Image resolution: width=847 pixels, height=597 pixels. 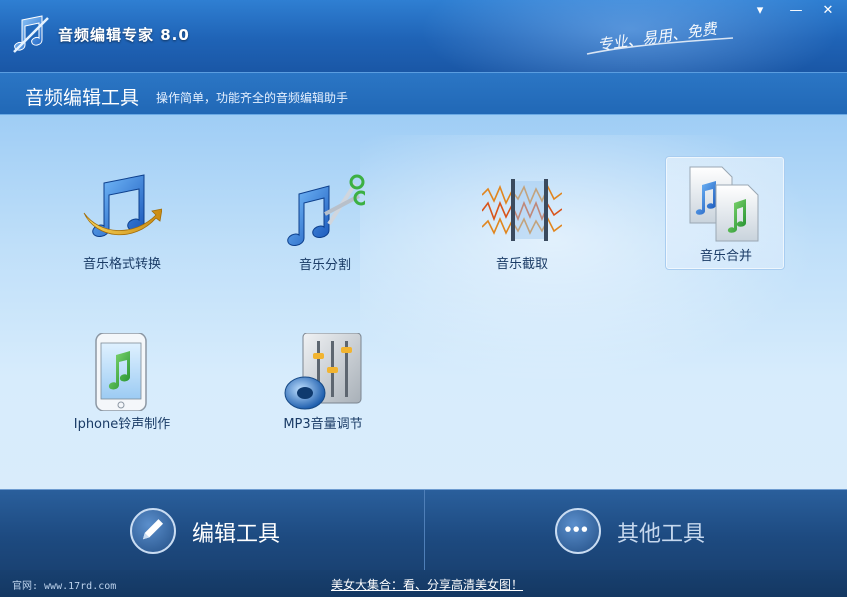 I want to click on tool-label: MP3音量调节, so click(x=323, y=424).